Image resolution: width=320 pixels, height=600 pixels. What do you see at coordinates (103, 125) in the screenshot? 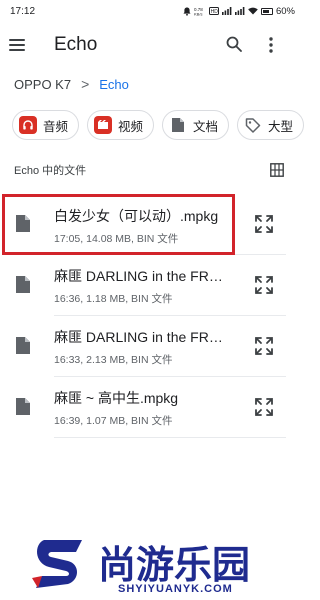
I see `film-icon` at bounding box center [103, 125].